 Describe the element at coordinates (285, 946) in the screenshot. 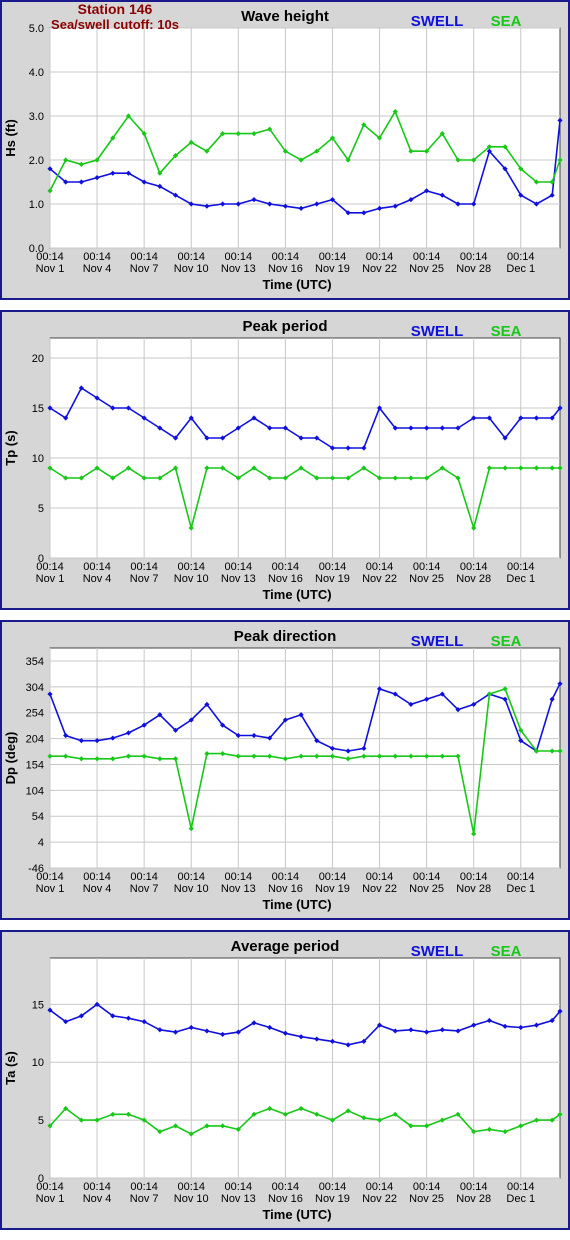

I see `chart-title: Average period` at that location.